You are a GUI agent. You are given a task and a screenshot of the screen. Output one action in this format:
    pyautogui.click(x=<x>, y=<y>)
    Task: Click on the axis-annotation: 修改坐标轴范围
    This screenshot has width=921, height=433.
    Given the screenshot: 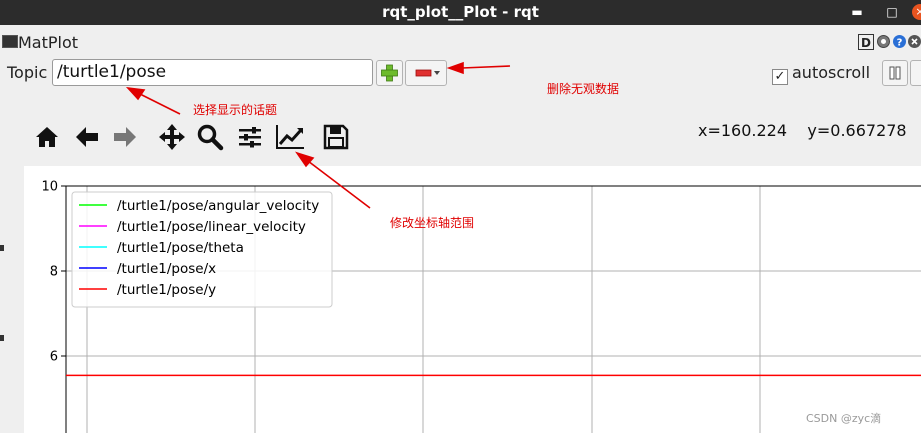 What is the action you would take?
    pyautogui.click(x=432, y=223)
    